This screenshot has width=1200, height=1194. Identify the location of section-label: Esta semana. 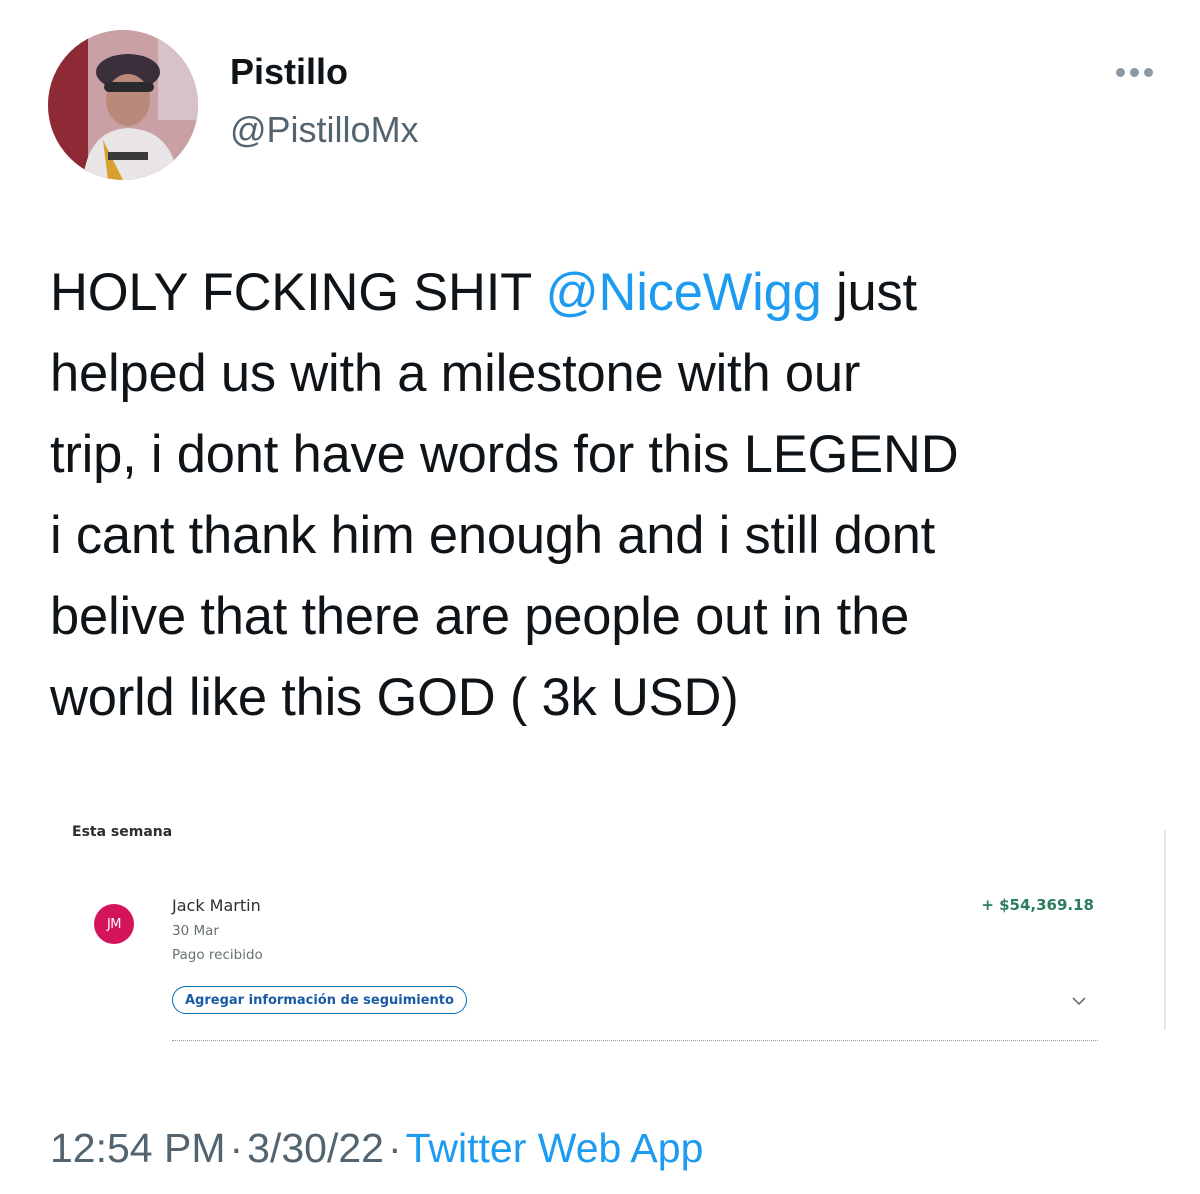
(122, 832).